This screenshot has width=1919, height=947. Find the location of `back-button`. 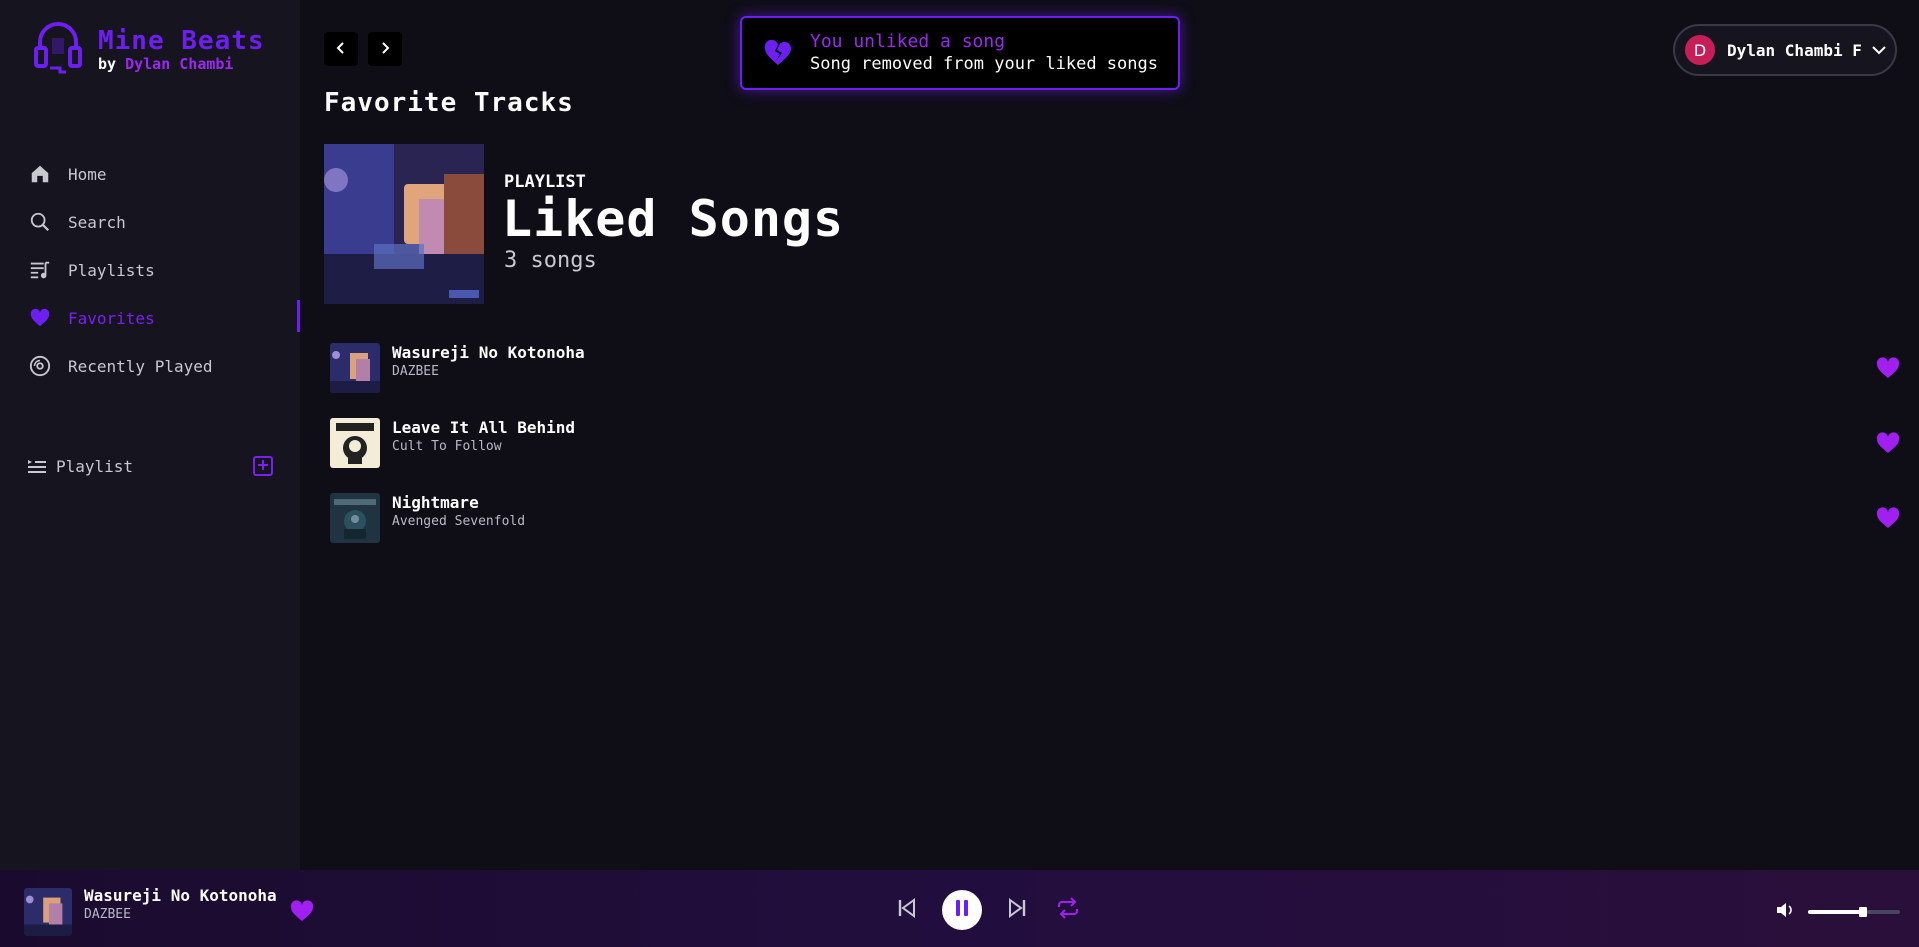

back-button is located at coordinates (341, 49).